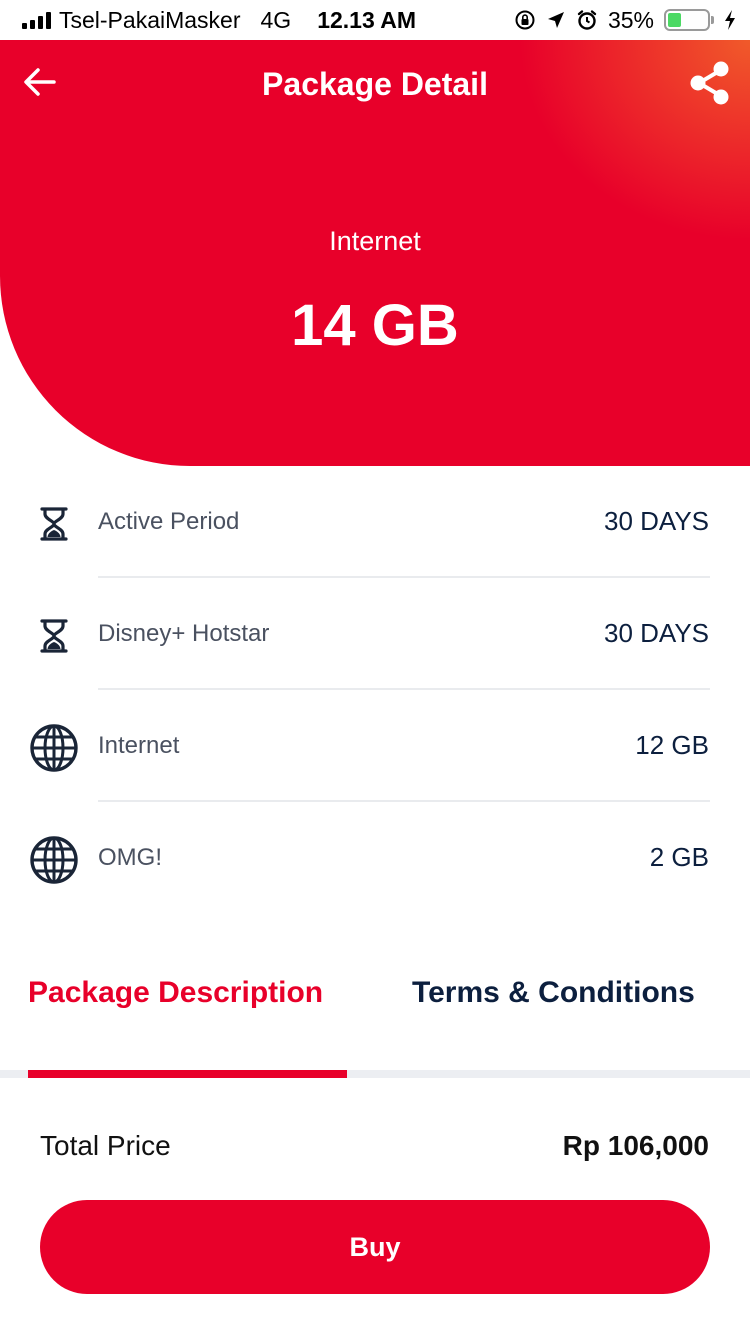  What do you see at coordinates (375, 84) in the screenshot?
I see `page-title: Package Detail` at bounding box center [375, 84].